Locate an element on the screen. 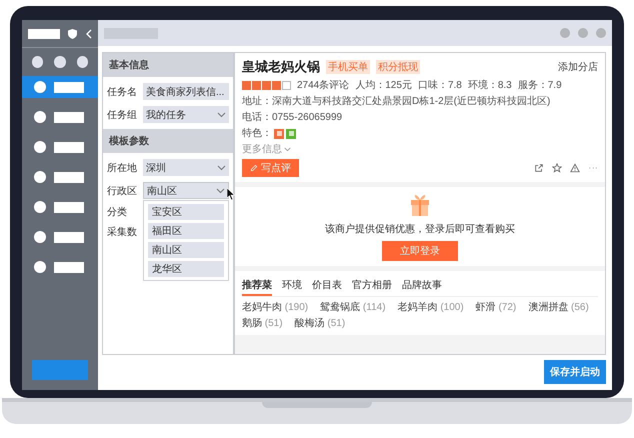 This screenshot has width=634, height=438. shop-name: 皇城老妈火锅 is located at coordinates (281, 67).